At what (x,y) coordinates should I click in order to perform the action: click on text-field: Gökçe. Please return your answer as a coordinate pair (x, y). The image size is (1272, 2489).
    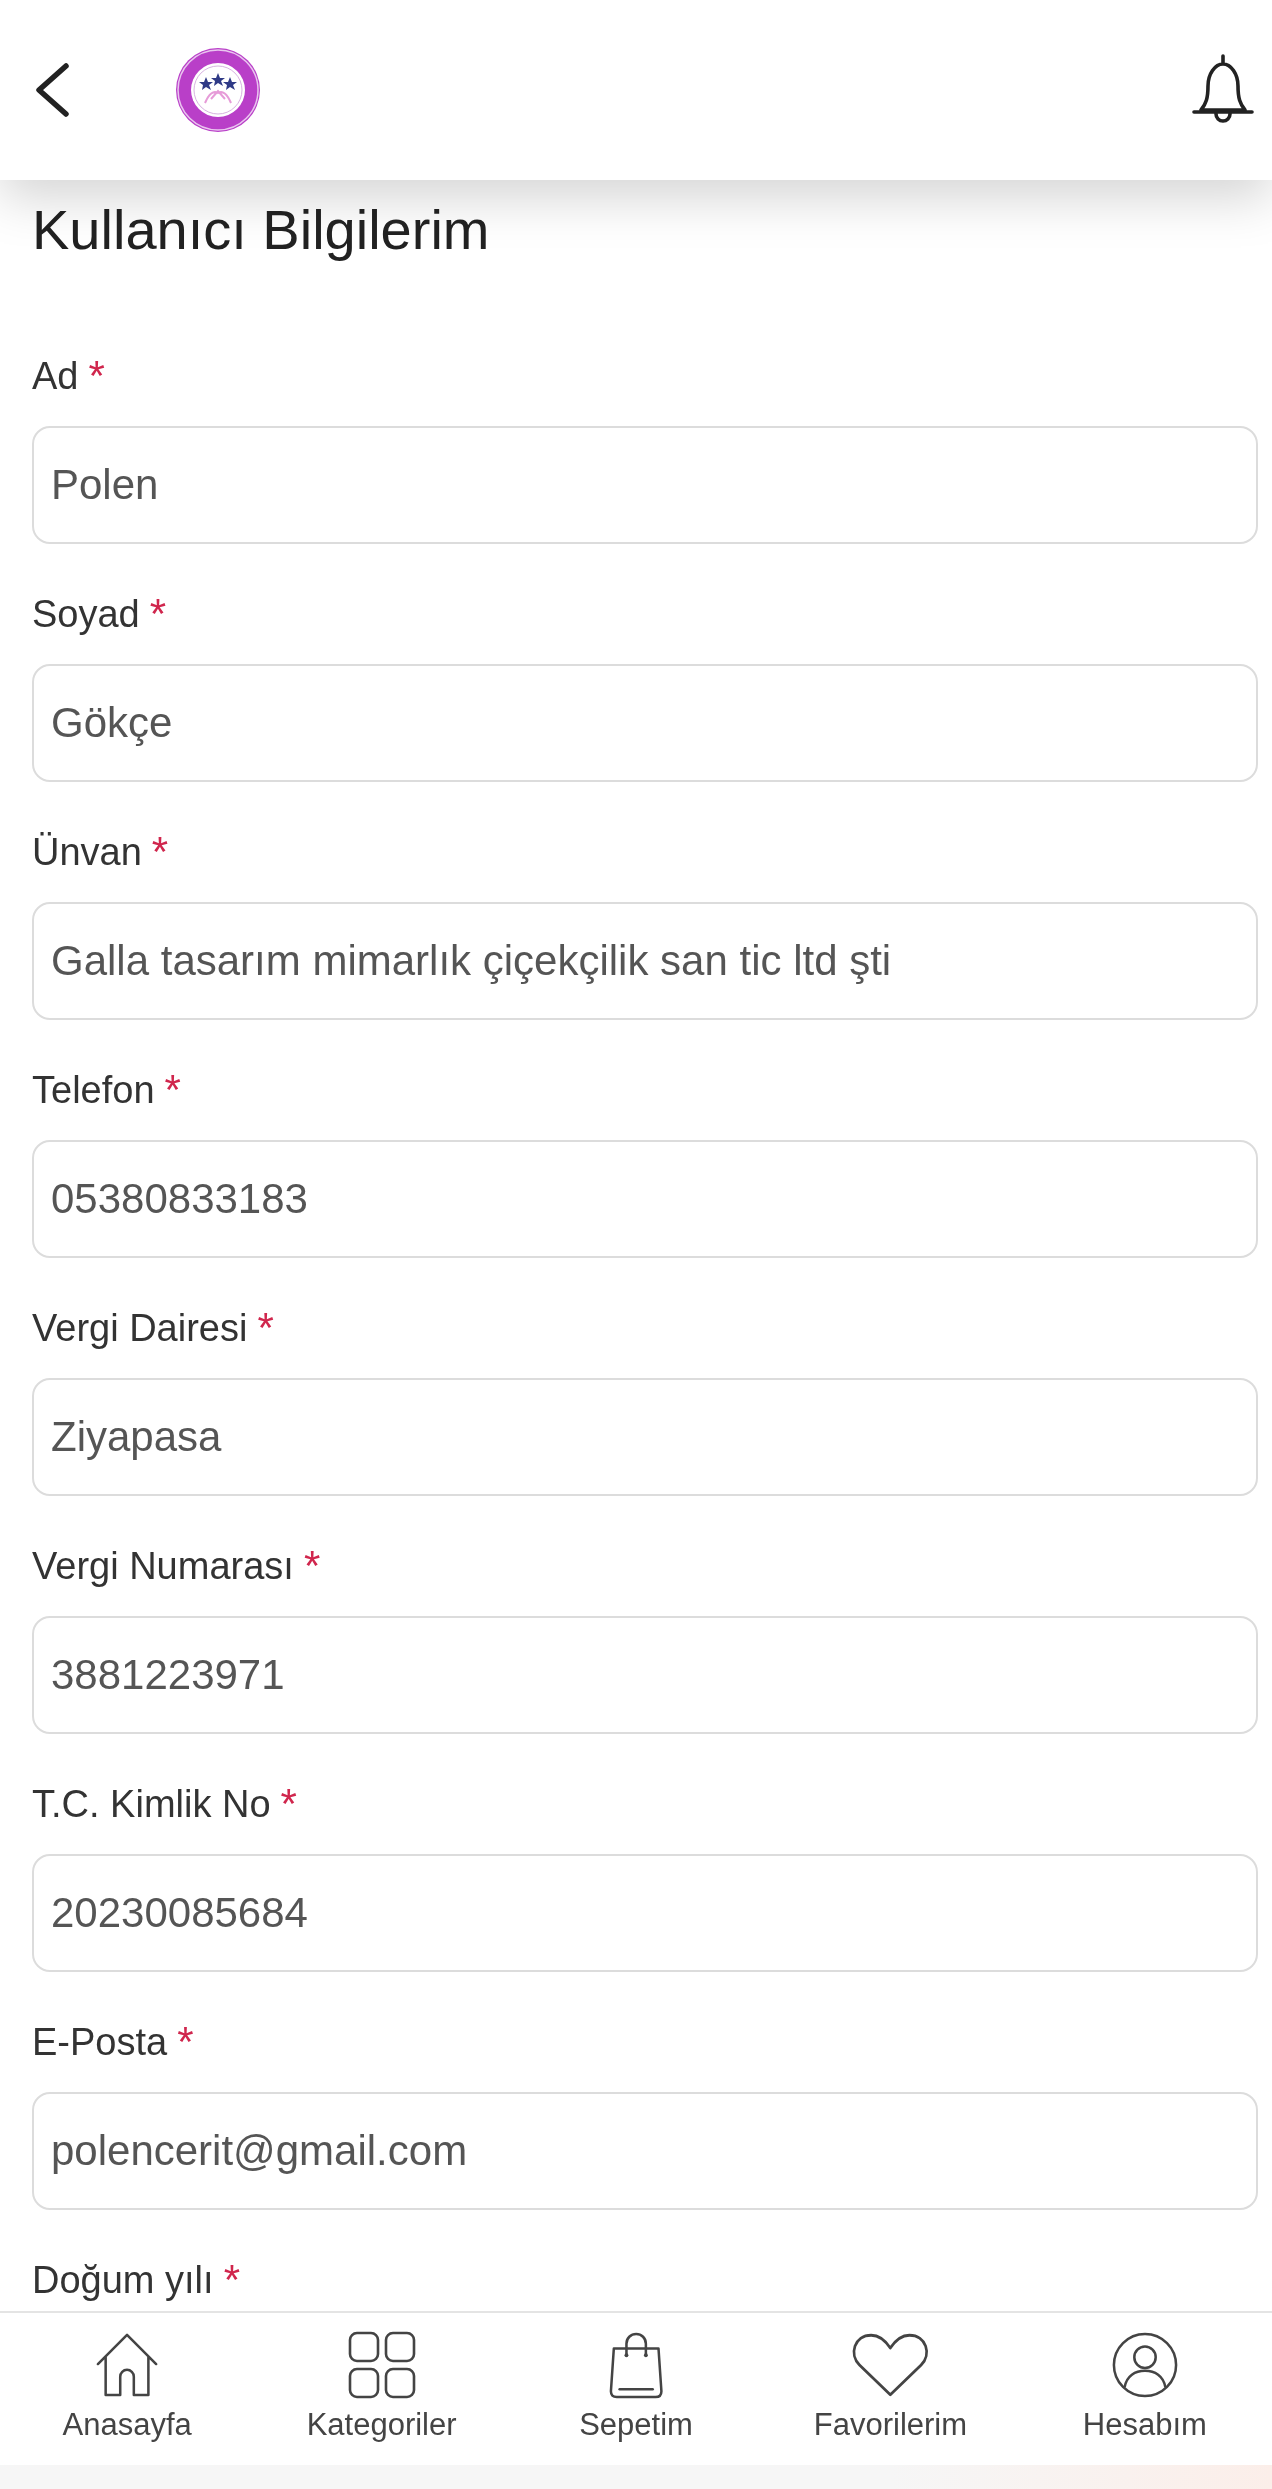
    Looking at the image, I should click on (645, 723).